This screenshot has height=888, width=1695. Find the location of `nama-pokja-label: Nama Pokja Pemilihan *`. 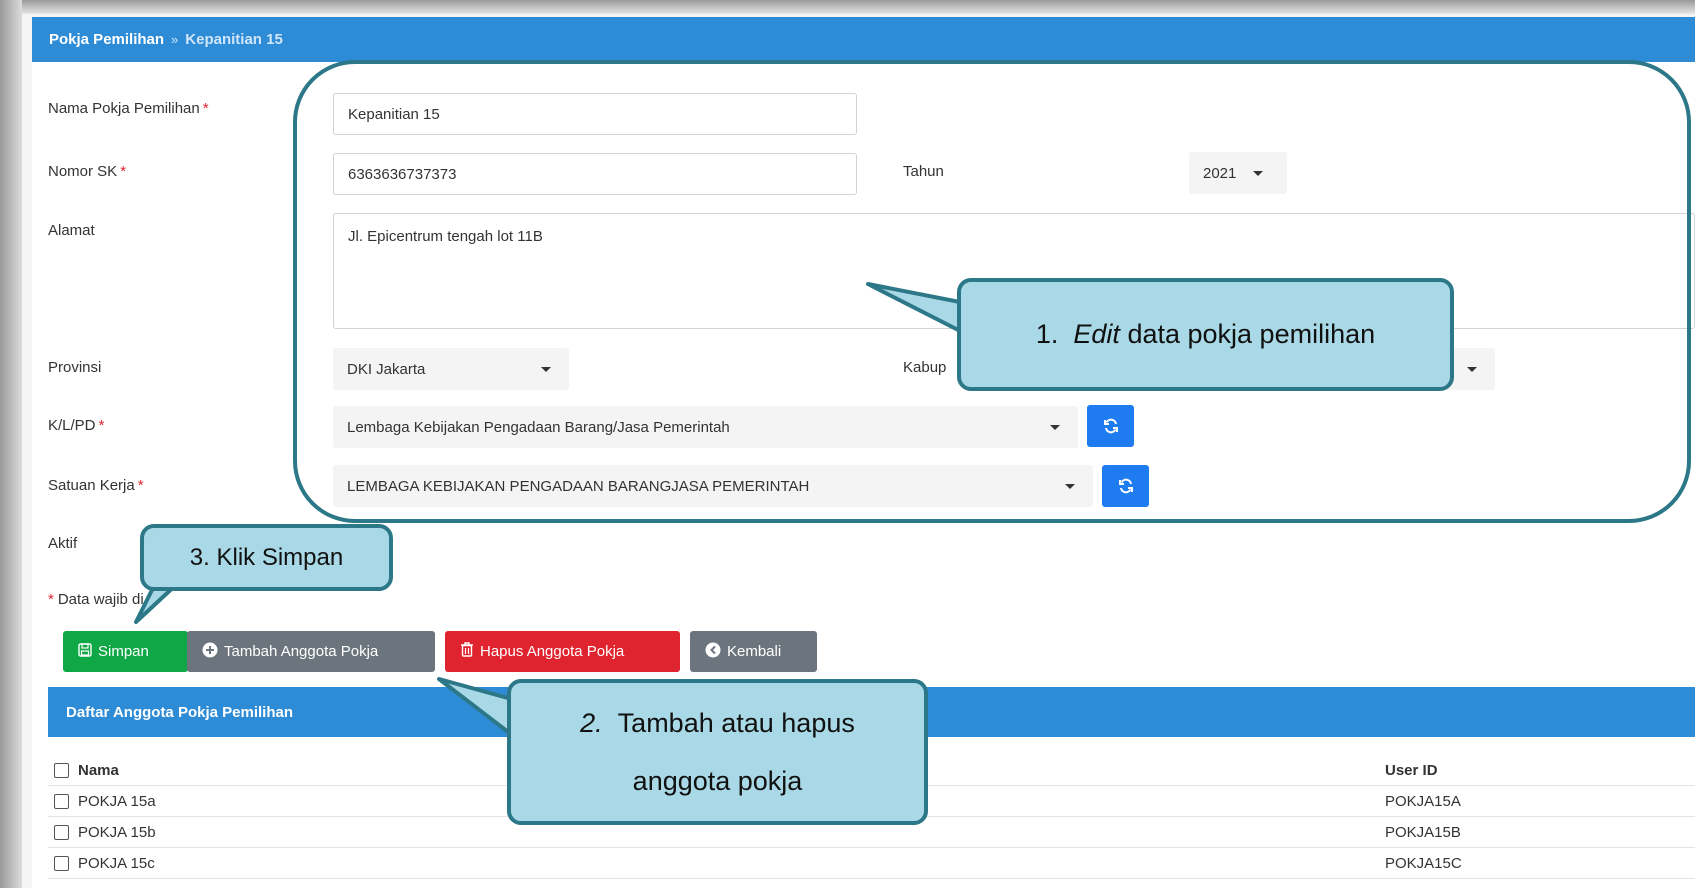

nama-pokja-label: Nama Pokja Pemilihan * is located at coordinates (128, 108).